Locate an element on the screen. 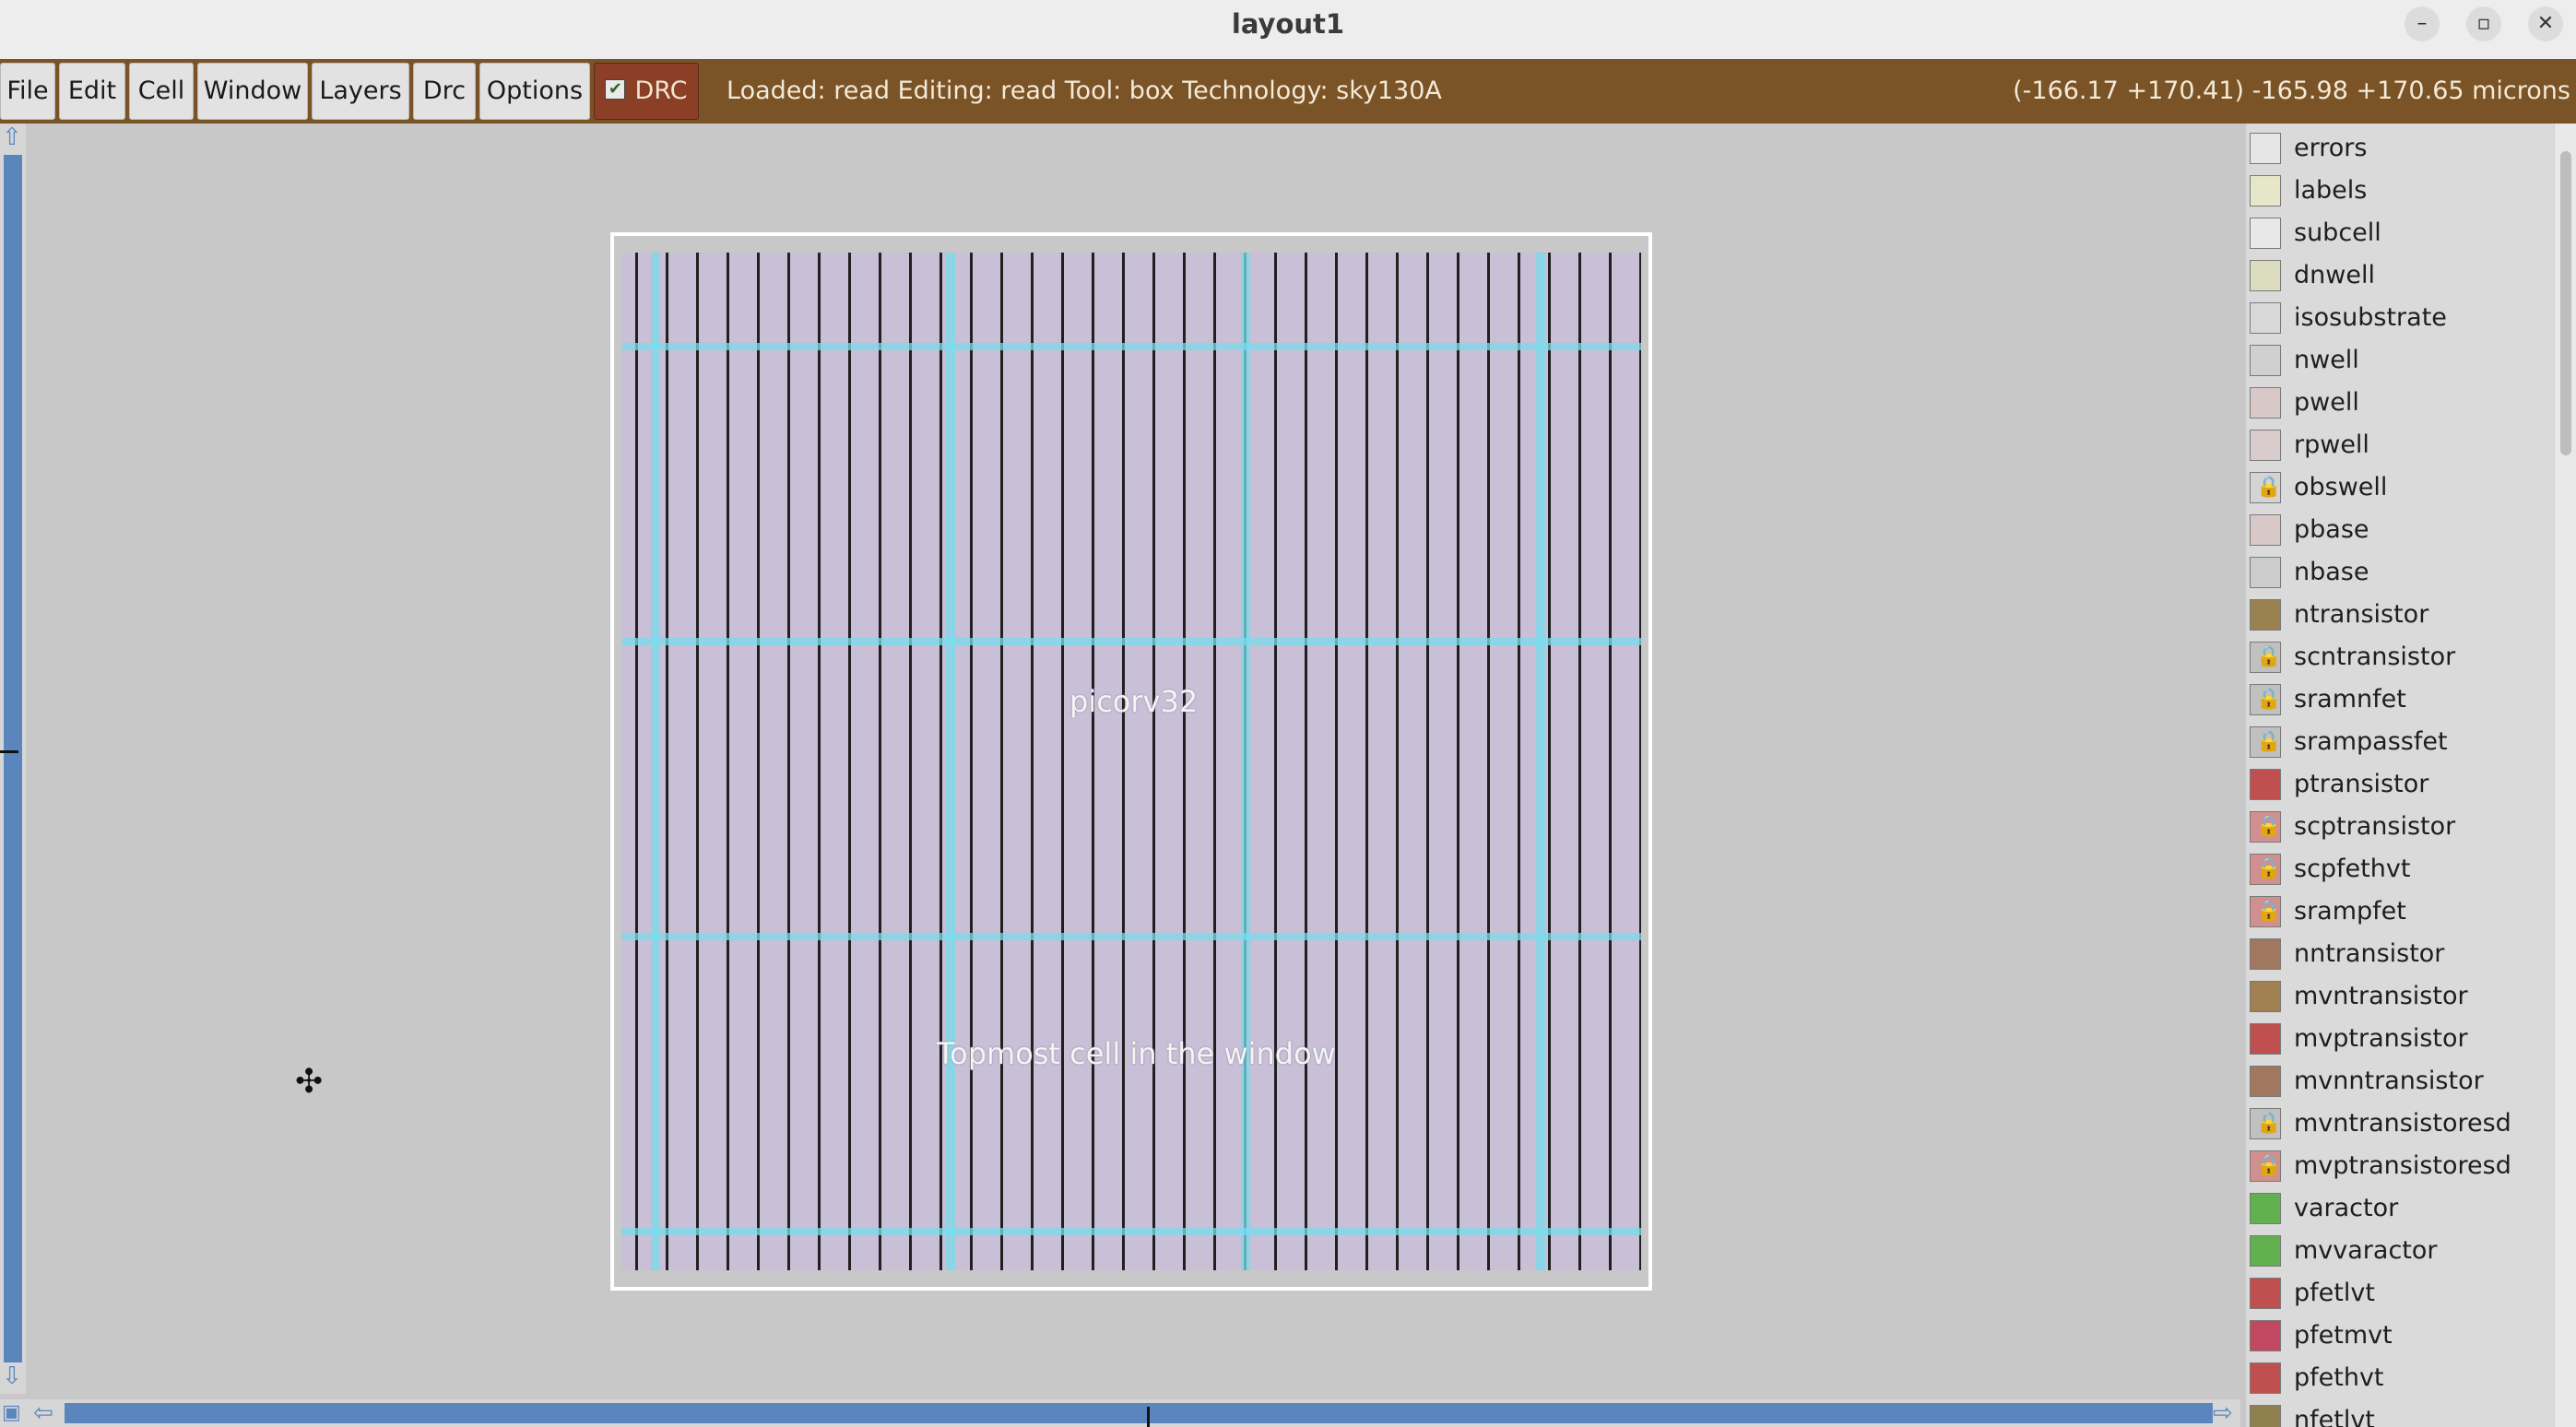 Image resolution: width=2576 pixels, height=1427 pixels. layer-item-pwell: pwell is located at coordinates (2400, 403).